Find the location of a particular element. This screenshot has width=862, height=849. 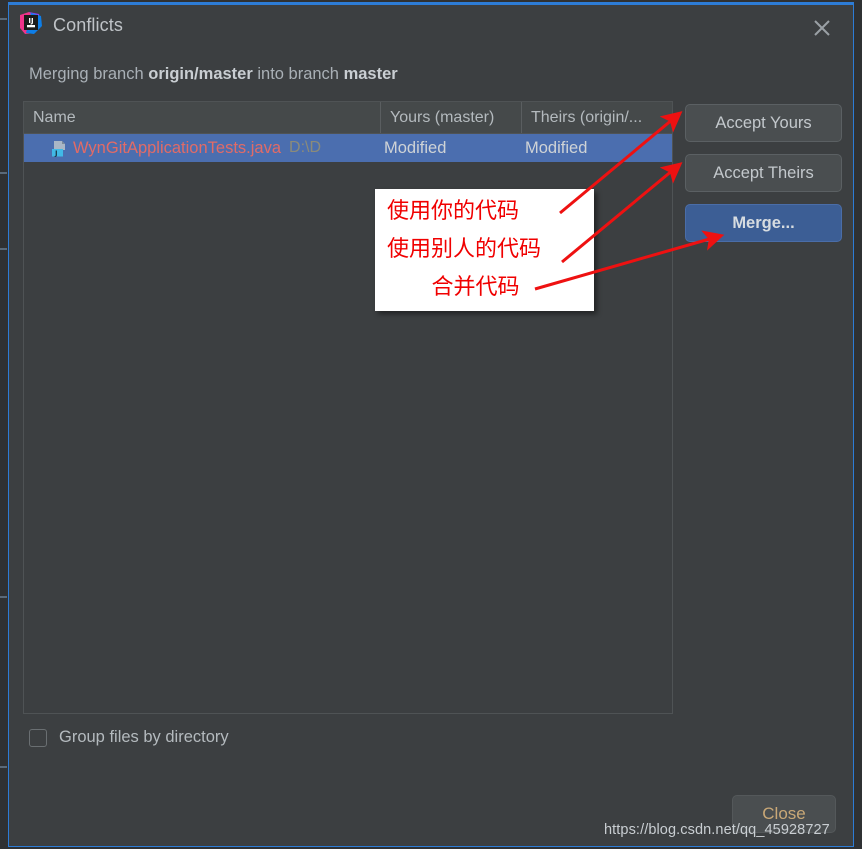

merge-description-prefix: Merging branch is located at coordinates (89, 74).